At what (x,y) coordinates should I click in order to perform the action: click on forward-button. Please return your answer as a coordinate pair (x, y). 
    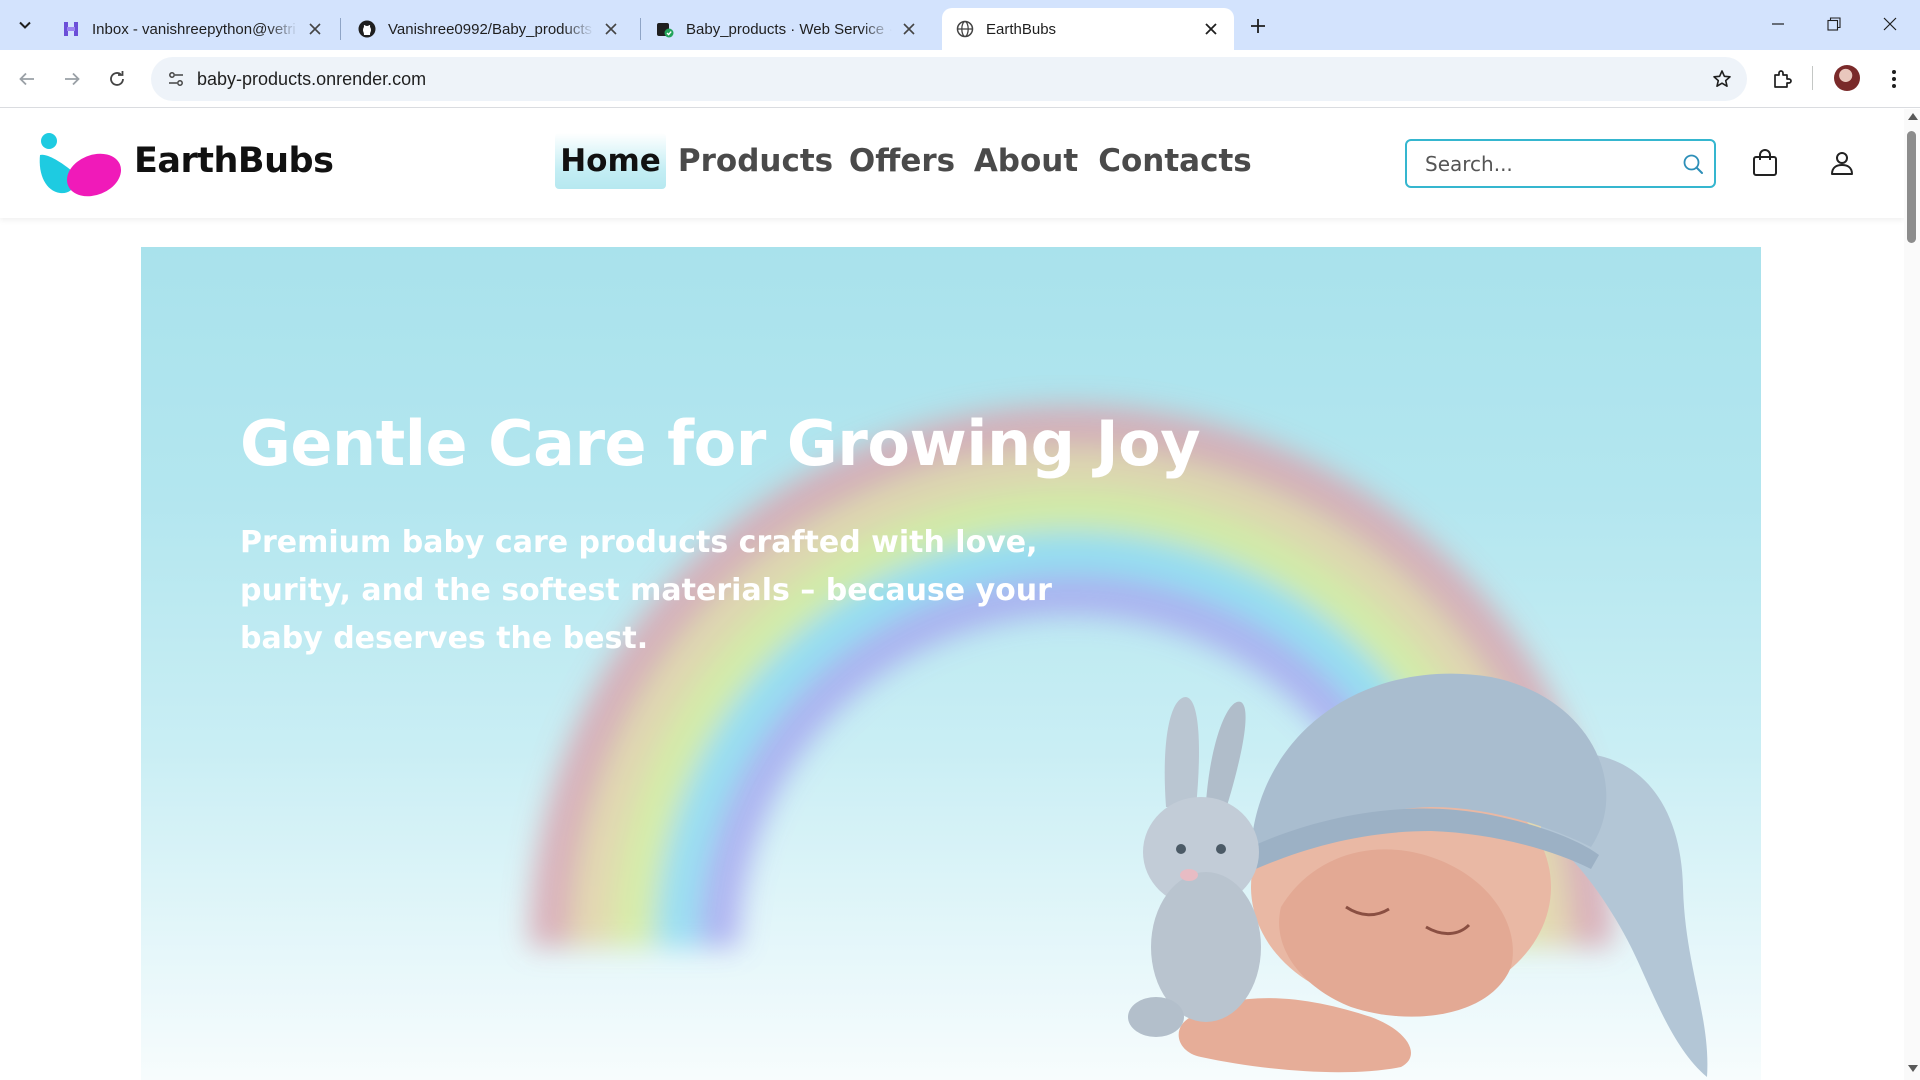
    Looking at the image, I should click on (72, 79).